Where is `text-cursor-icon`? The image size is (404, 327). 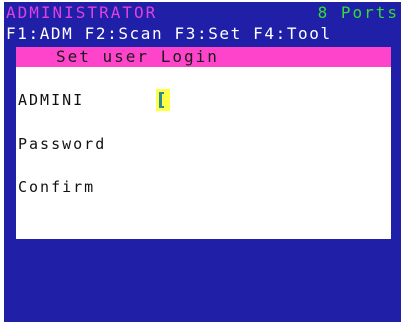 text-cursor-icon is located at coordinates (161, 100).